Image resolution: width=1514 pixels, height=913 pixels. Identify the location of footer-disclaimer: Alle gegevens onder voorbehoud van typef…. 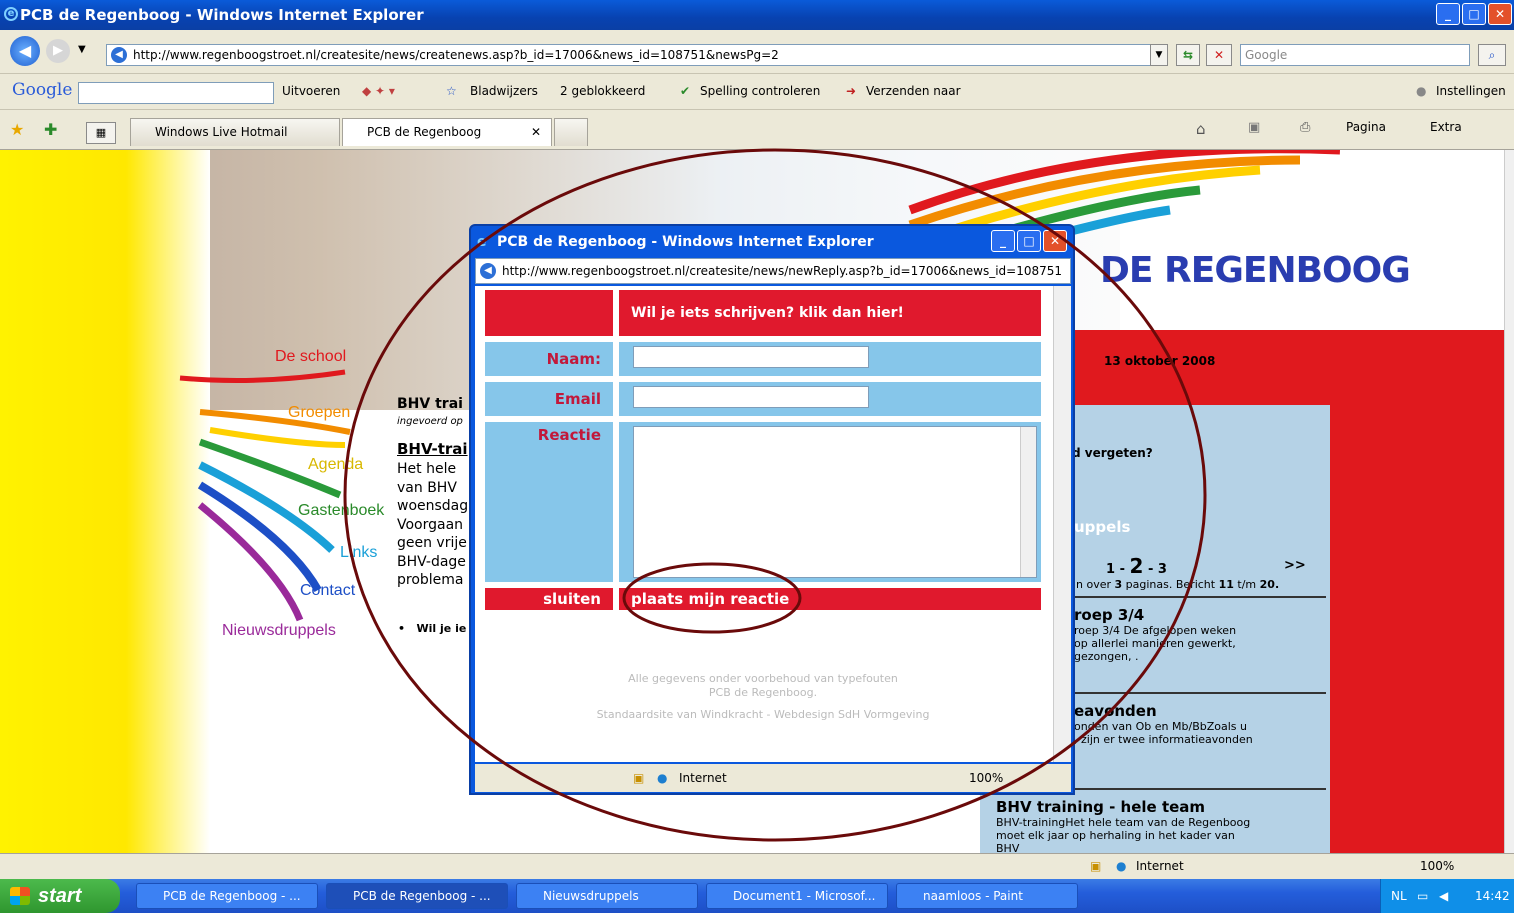
(763, 678).